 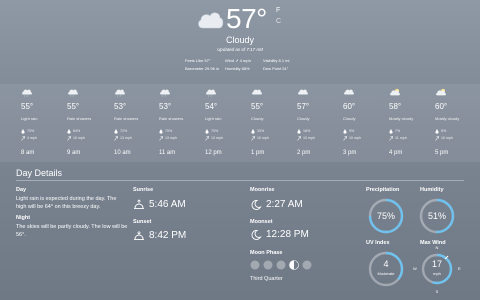 What do you see at coordinates (436, 216) in the screenshot?
I see `humidity-value: 51%` at bounding box center [436, 216].